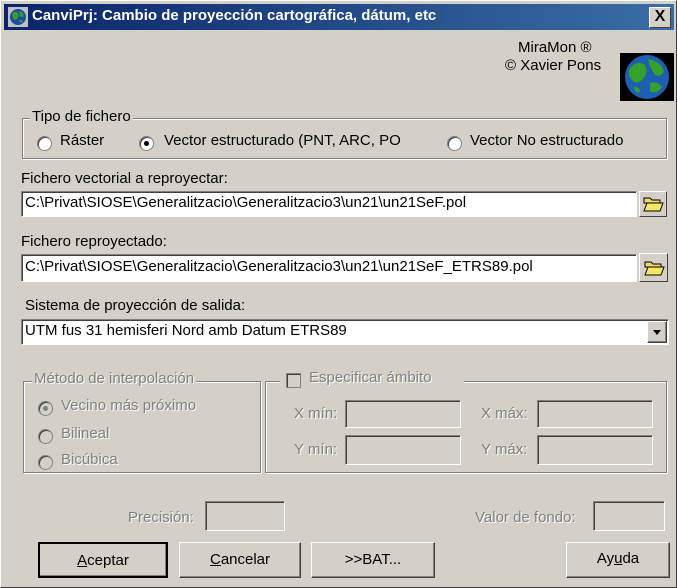 This screenshot has height=588, width=677. Describe the element at coordinates (657, 332) in the screenshot. I see `dropdown-arrow-icon` at that location.